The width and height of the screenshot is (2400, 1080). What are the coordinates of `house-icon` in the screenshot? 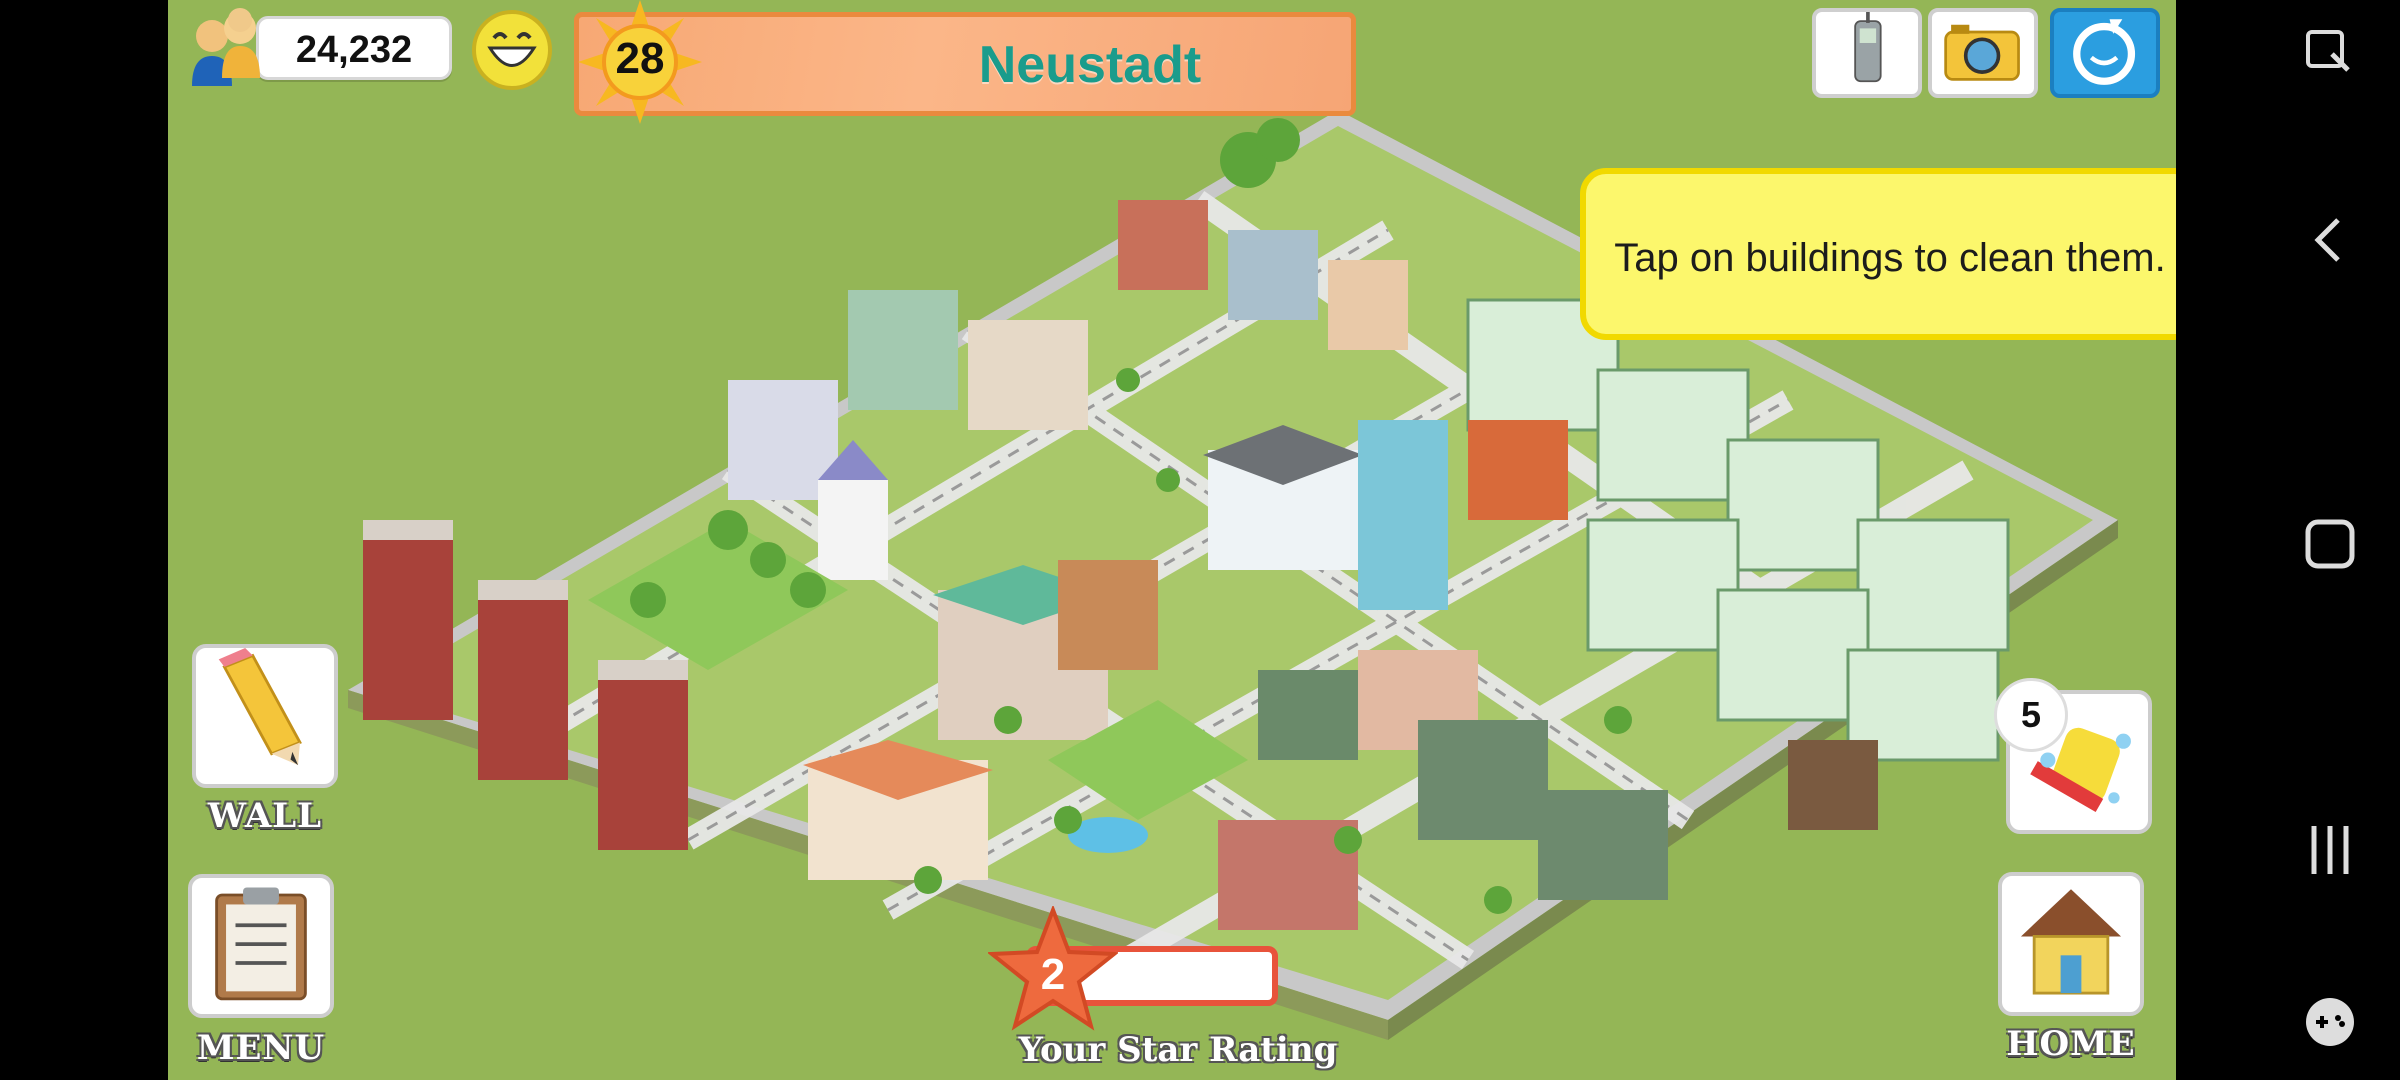 It's located at (2071, 942).